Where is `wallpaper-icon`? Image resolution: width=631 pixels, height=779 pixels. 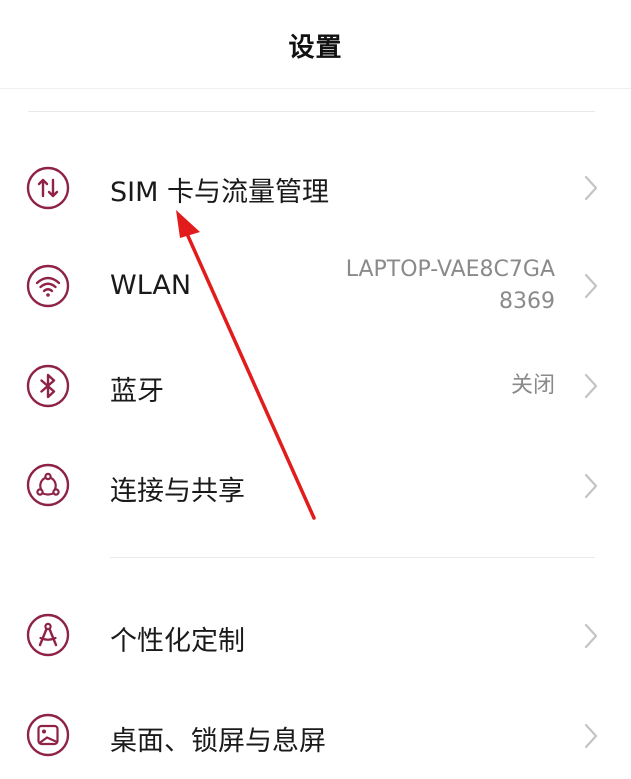 wallpaper-icon is located at coordinates (48, 735).